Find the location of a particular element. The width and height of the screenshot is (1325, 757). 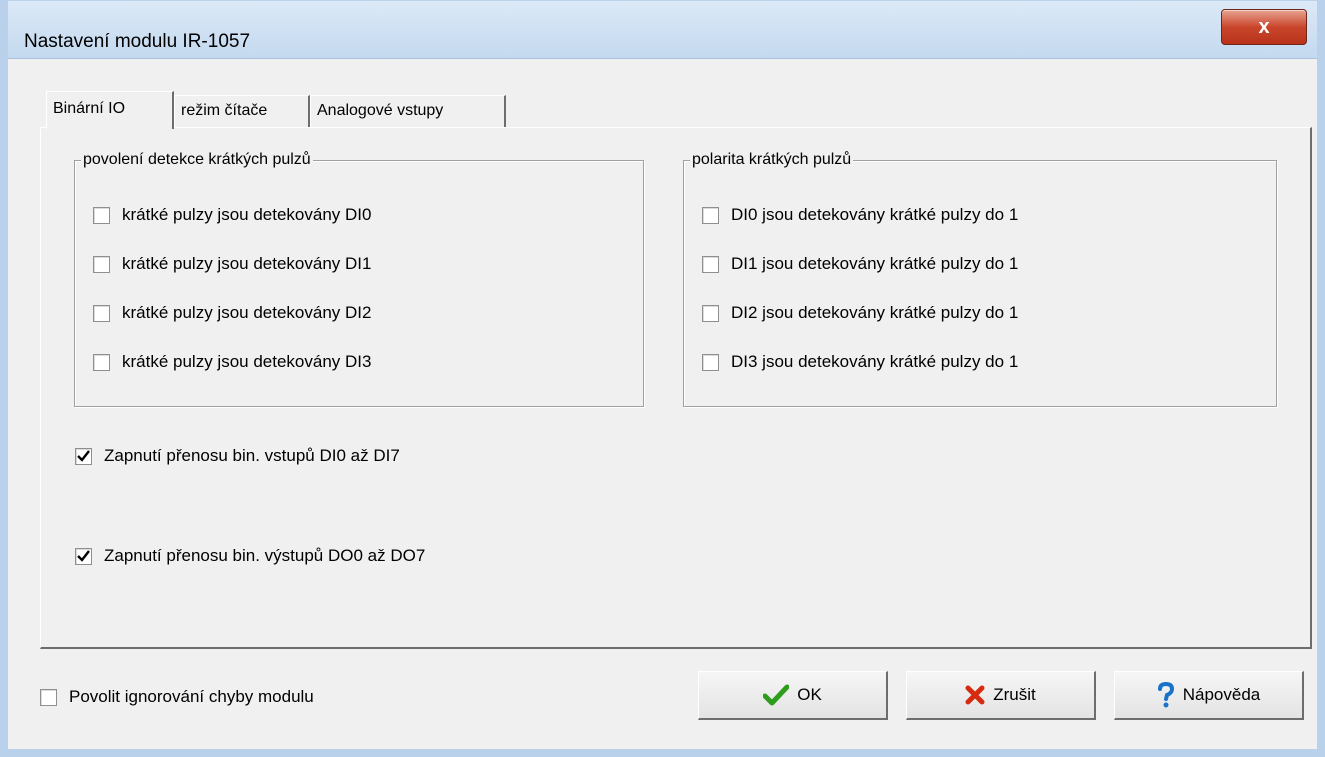

tab-analog-inputs: Analogové vstupy is located at coordinates (408, 111).